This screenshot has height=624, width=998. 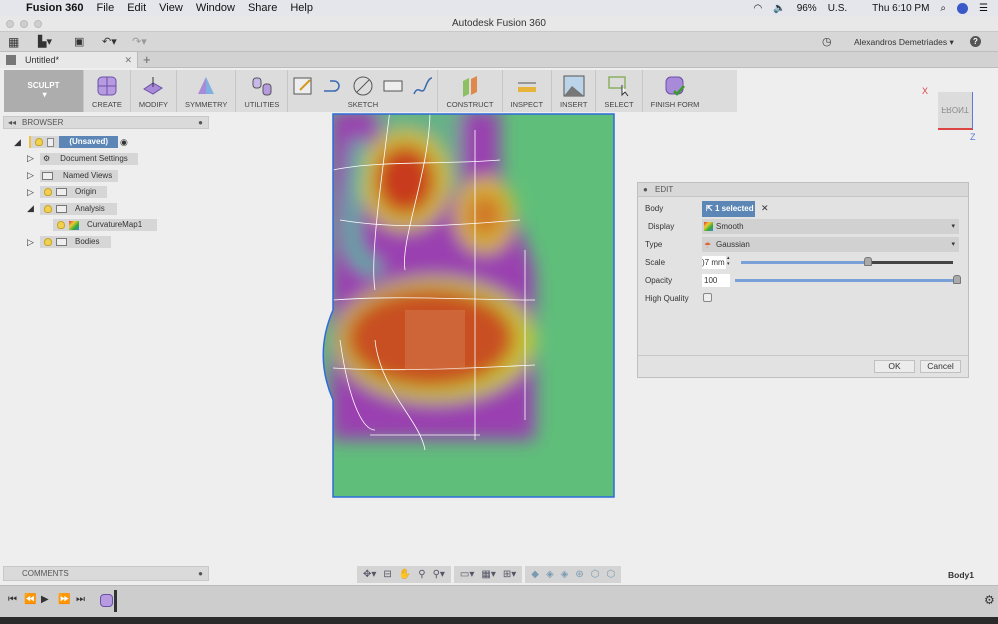 What do you see at coordinates (550, 574) in the screenshot?
I see `control-frame-icon: ◈` at bounding box center [550, 574].